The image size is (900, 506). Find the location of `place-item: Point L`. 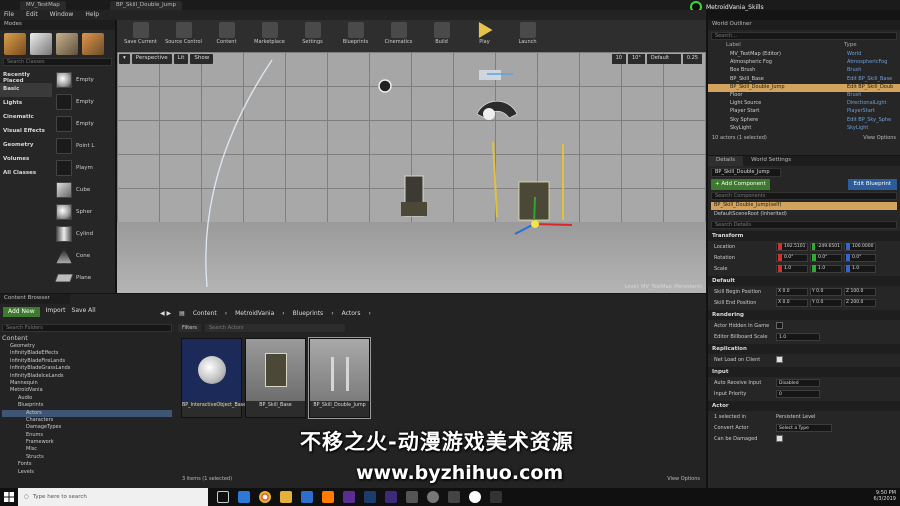

place-item: Point L is located at coordinates (83, 146).